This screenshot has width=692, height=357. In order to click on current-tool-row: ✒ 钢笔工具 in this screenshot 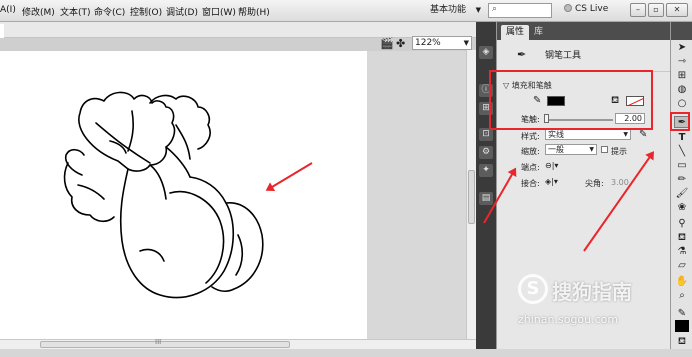, I will do `click(584, 56)`.